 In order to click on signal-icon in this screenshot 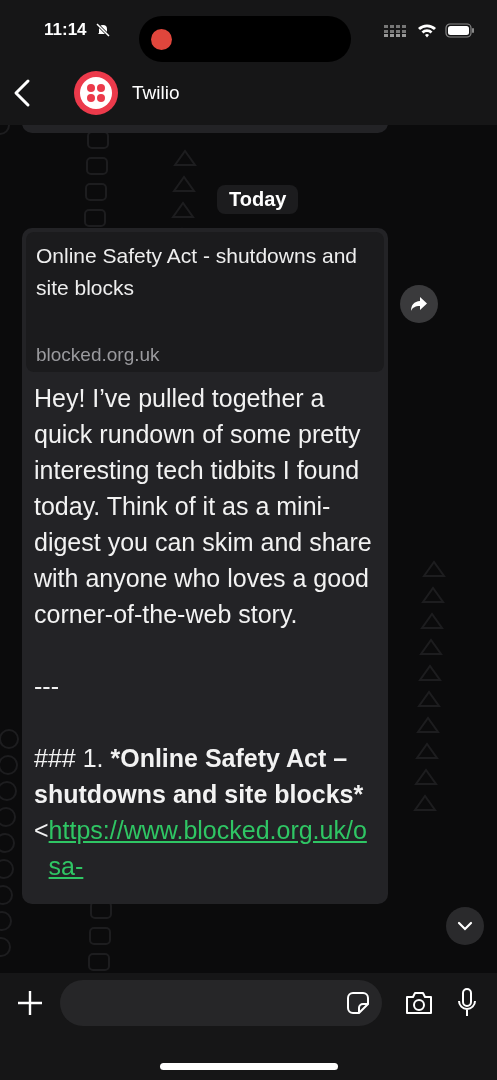, I will do `click(396, 30)`.